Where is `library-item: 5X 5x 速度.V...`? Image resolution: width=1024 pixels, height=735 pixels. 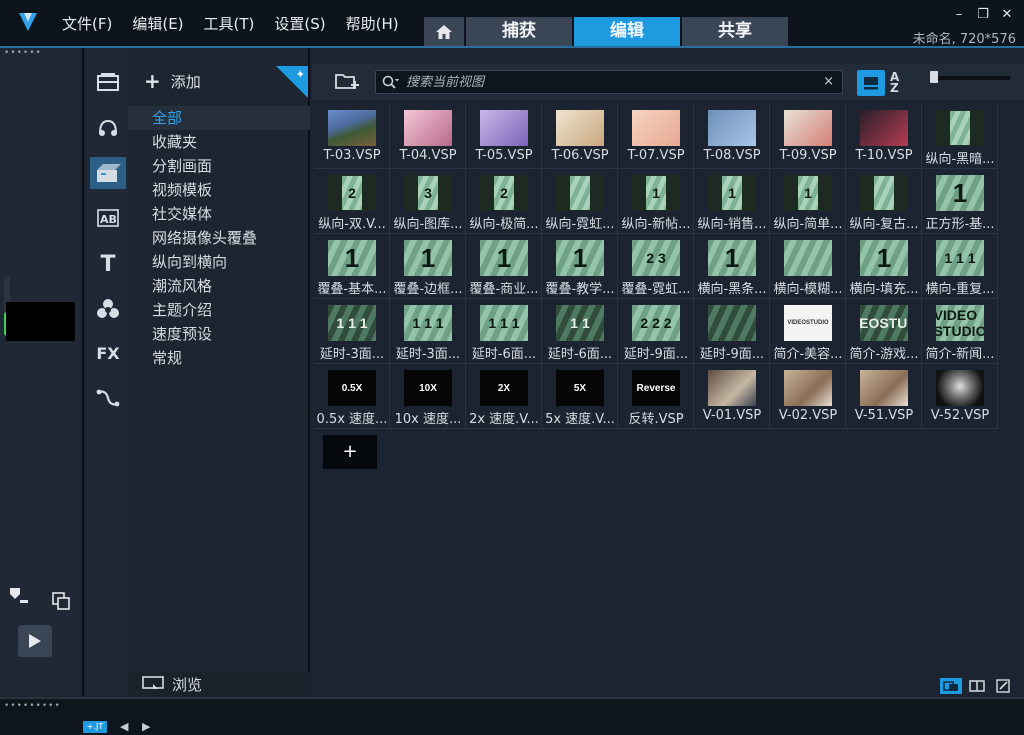 library-item: 5X 5x 速度.V... is located at coordinates (580, 396).